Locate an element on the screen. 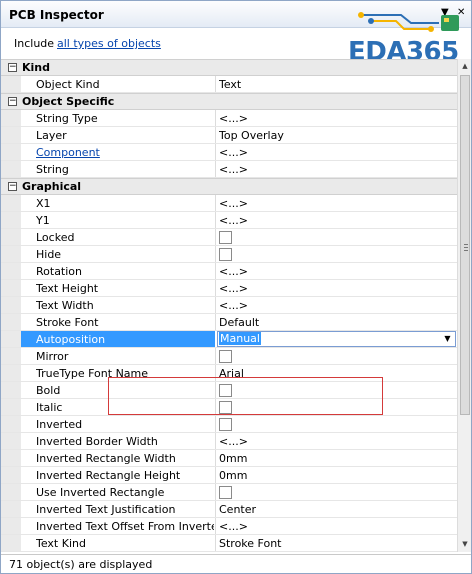  property-row-mirror: Mirror is located at coordinates (229, 356).